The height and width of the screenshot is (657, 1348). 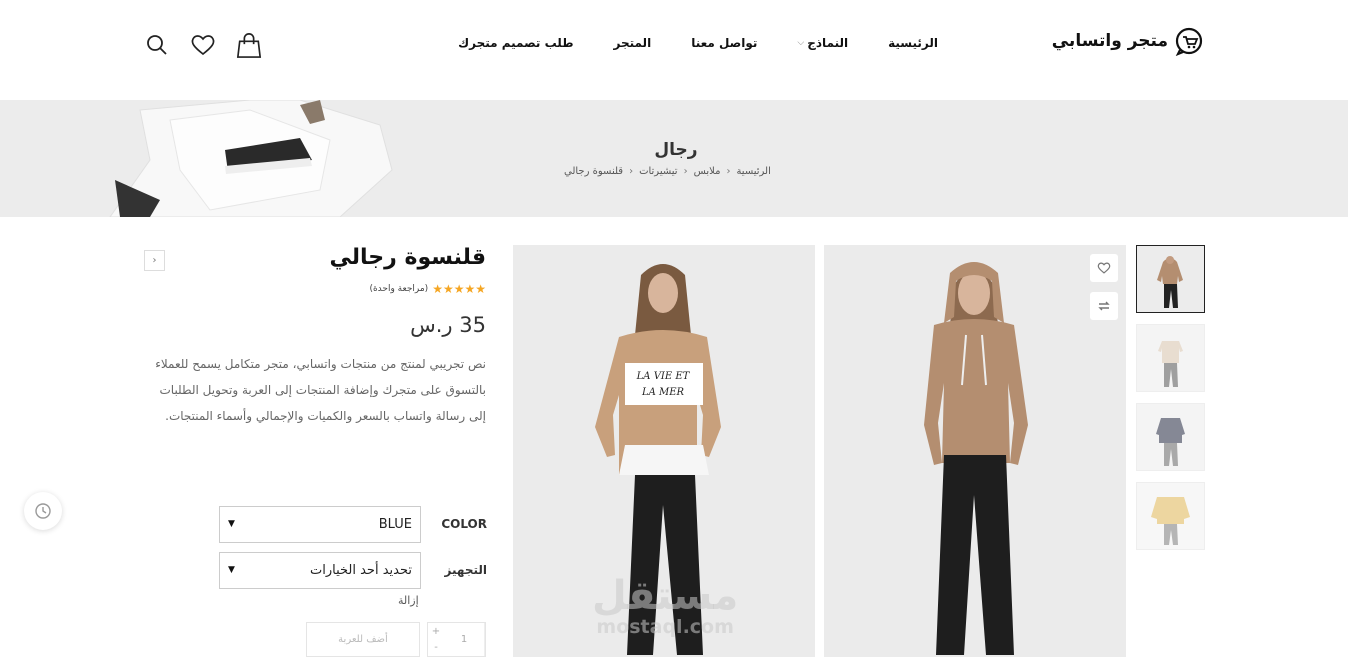 I want to click on watermark: مستقل mostaql.com, so click(x=665, y=607).